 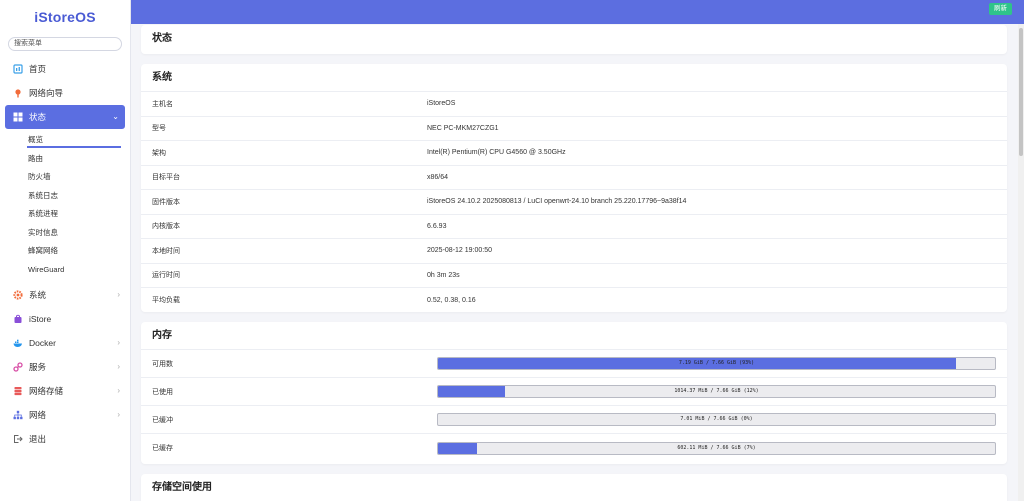 I want to click on row-key: 已缓冲, so click(x=162, y=420).